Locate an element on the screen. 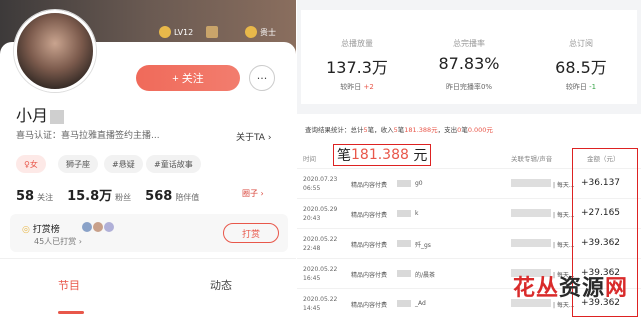  circle-link: 圈子 › is located at coordinates (253, 193).